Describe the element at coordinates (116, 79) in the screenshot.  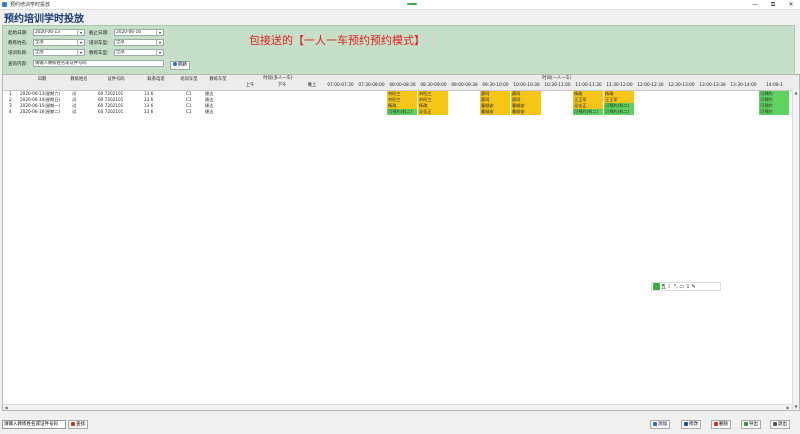
I see `col-header-id: 证件号码` at that location.